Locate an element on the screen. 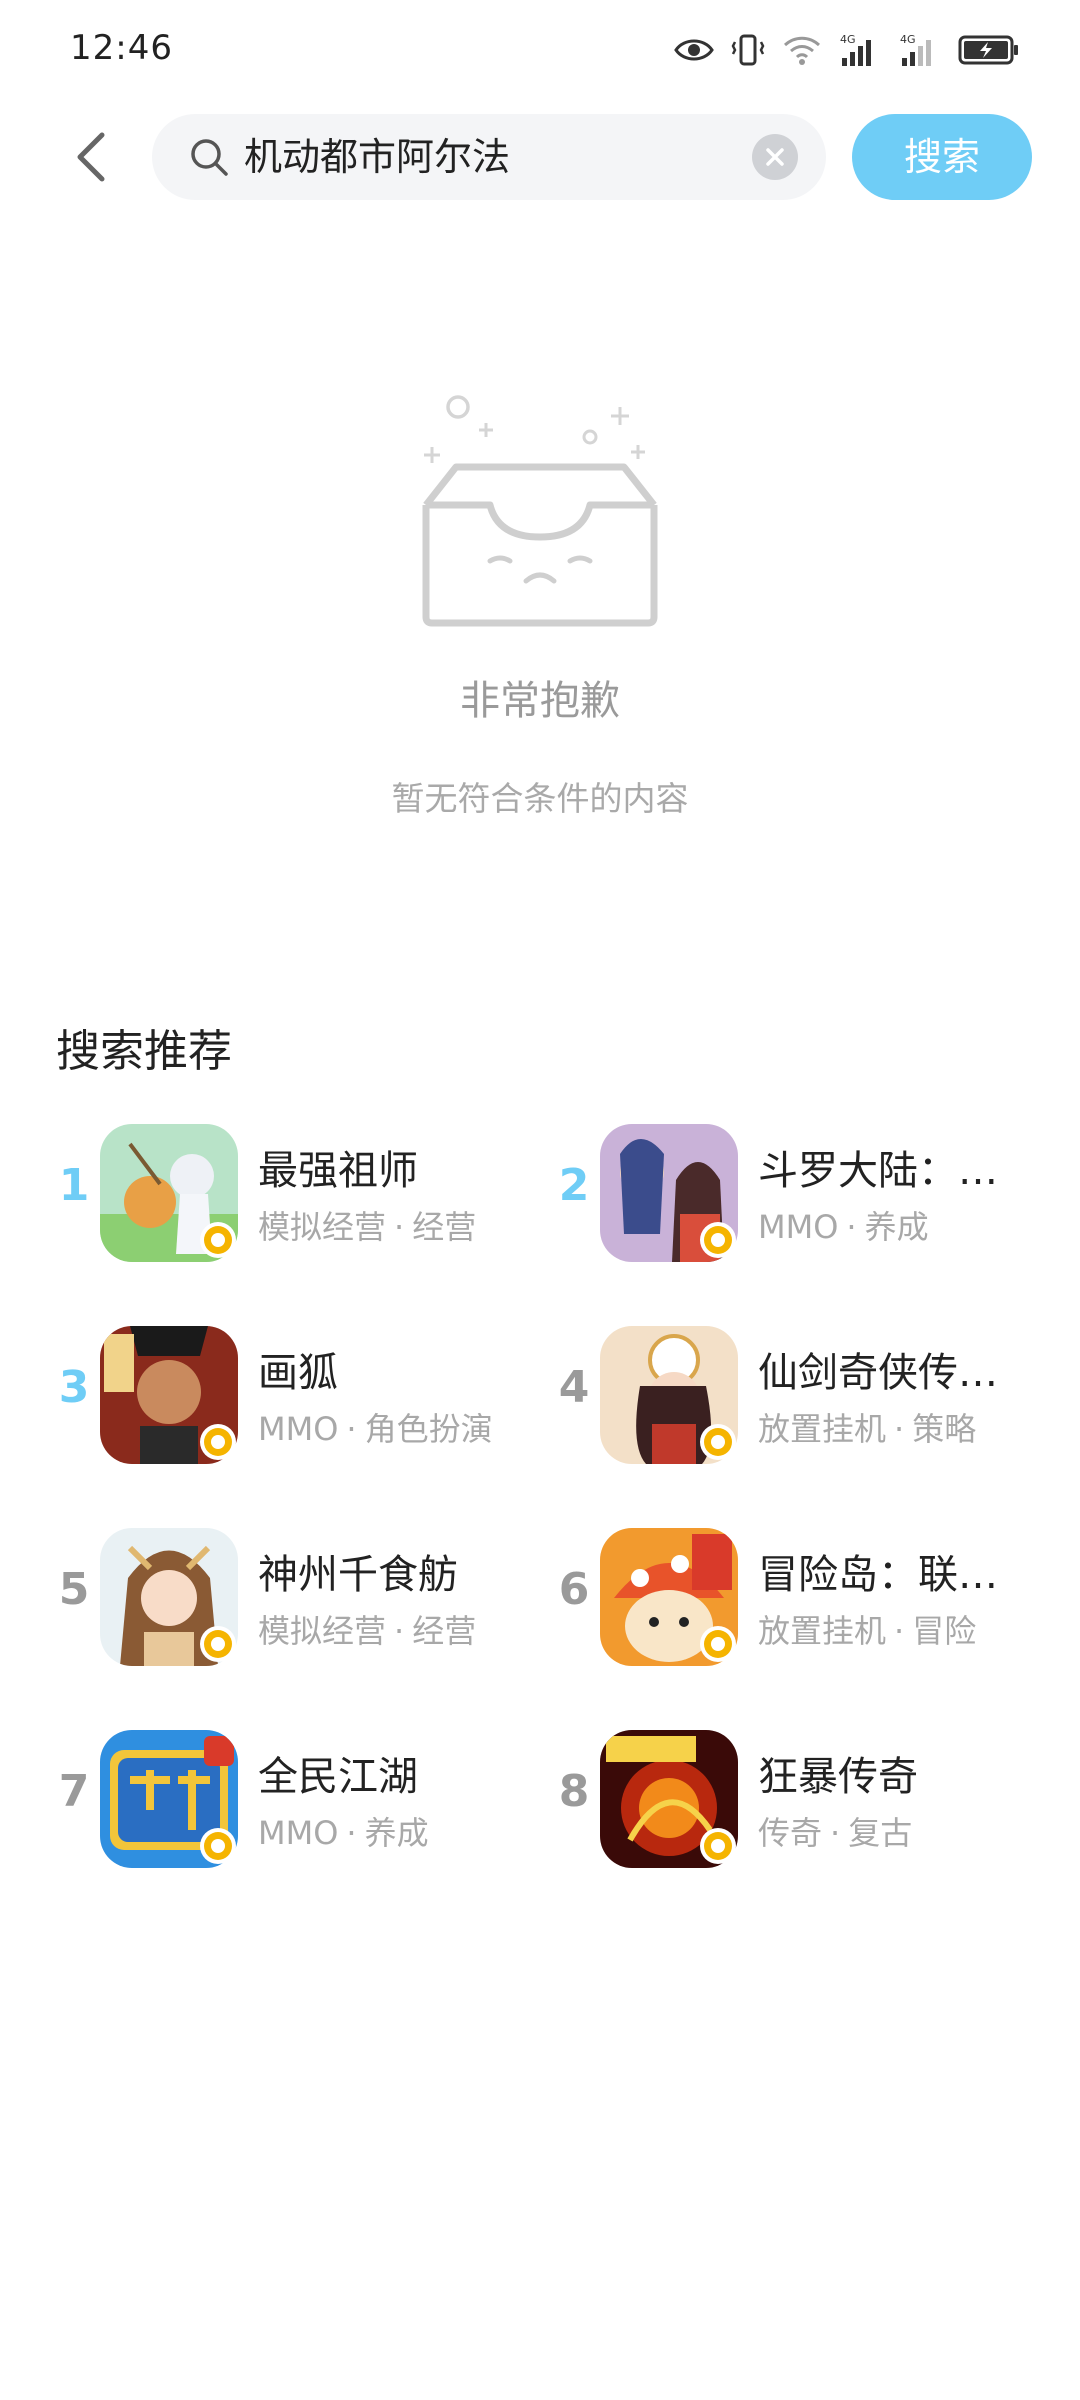 This screenshot has height=2400, width=1080. rank-number: 5 is located at coordinates (74, 1589).